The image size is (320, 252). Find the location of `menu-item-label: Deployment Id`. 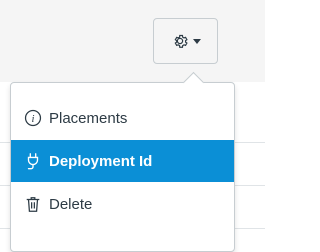

menu-item-label: Deployment Id is located at coordinates (101, 161).